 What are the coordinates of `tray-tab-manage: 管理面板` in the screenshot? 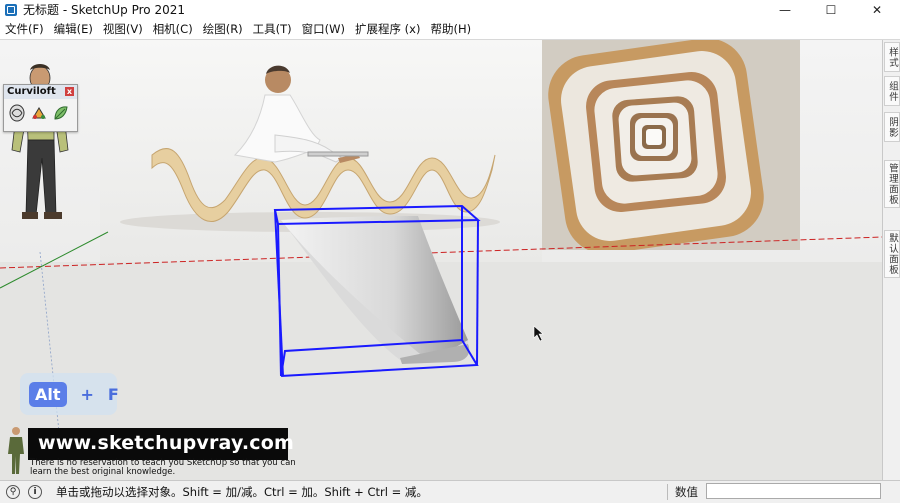 It's located at (892, 184).